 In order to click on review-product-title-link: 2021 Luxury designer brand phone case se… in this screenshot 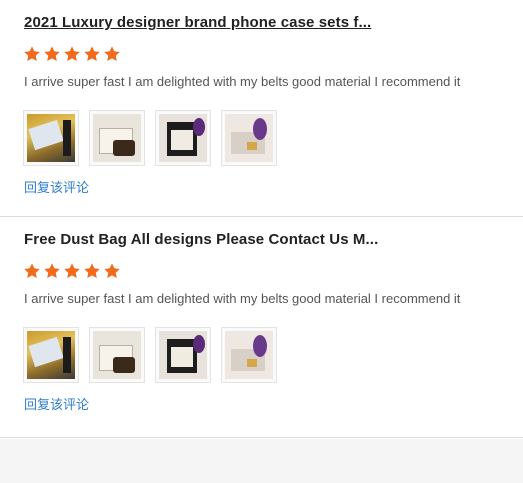, I will do `click(197, 22)`.